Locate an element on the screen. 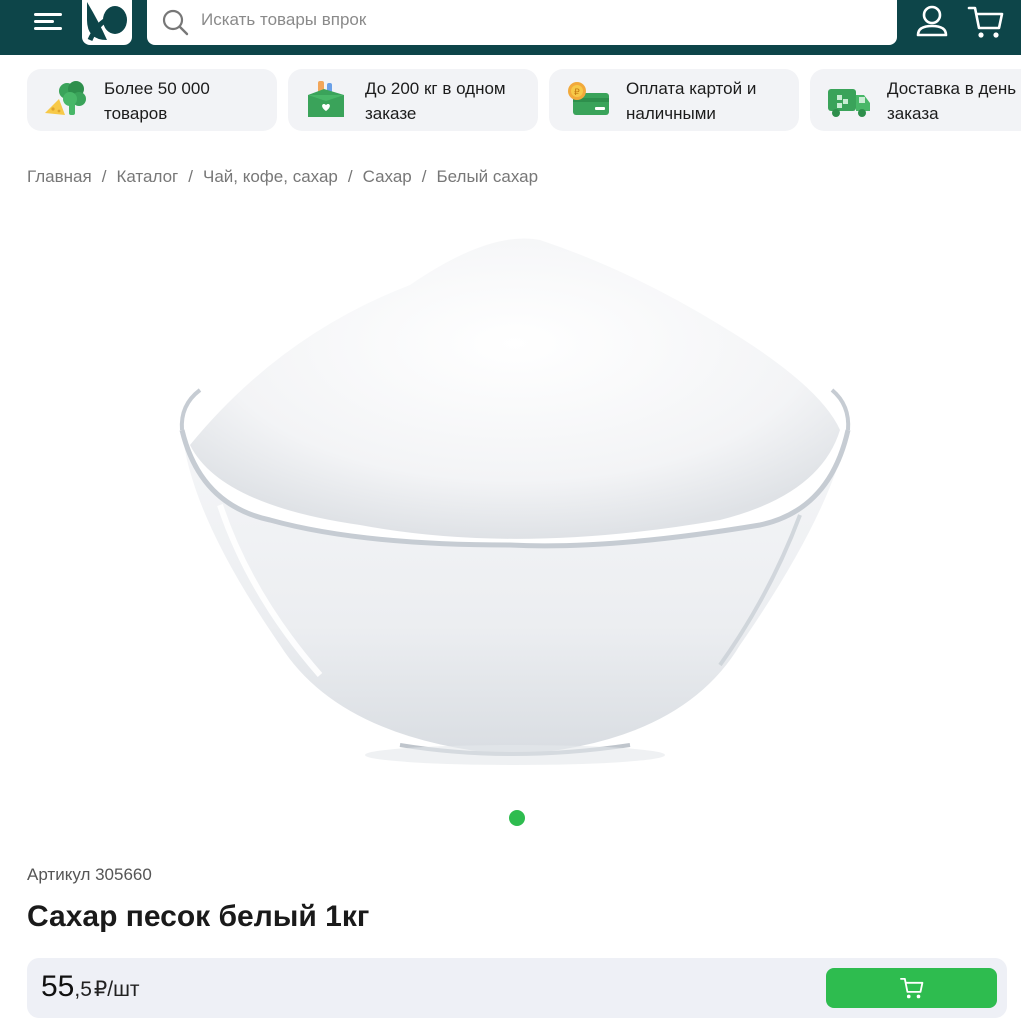 The width and height of the screenshot is (1021, 1024). breadcrumb-link-tea-coffee-sugar: Чай, кофе, сахар is located at coordinates (270, 177).